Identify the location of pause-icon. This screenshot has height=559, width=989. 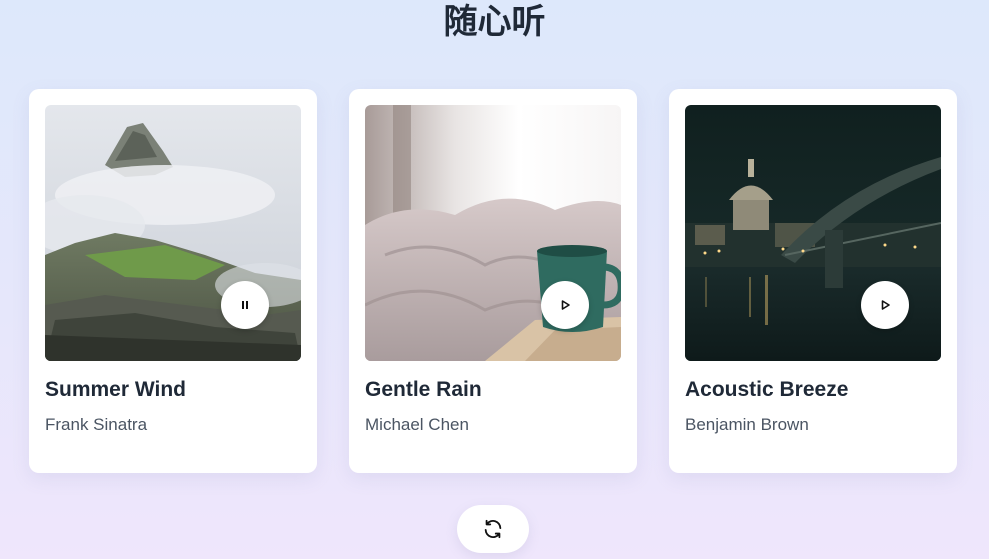
(245, 305).